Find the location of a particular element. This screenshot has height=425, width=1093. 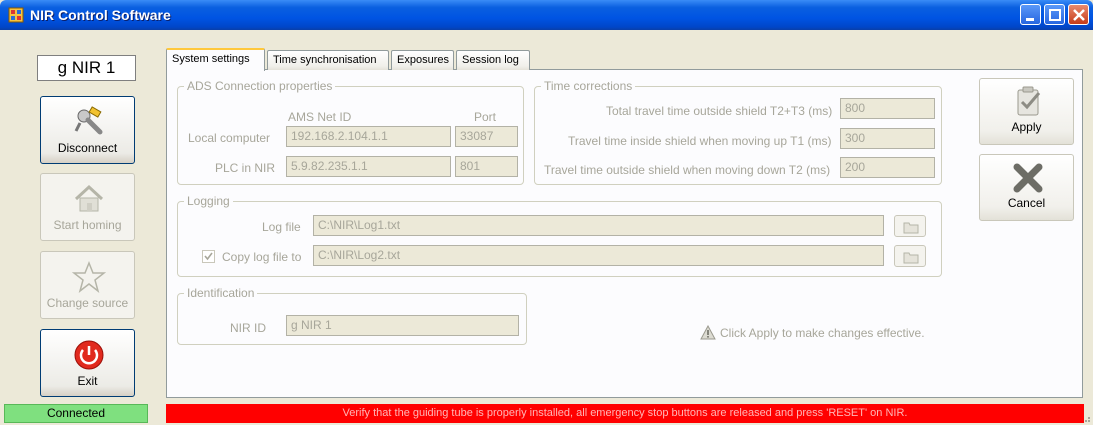

change-source-label: Change source is located at coordinates (87, 303).